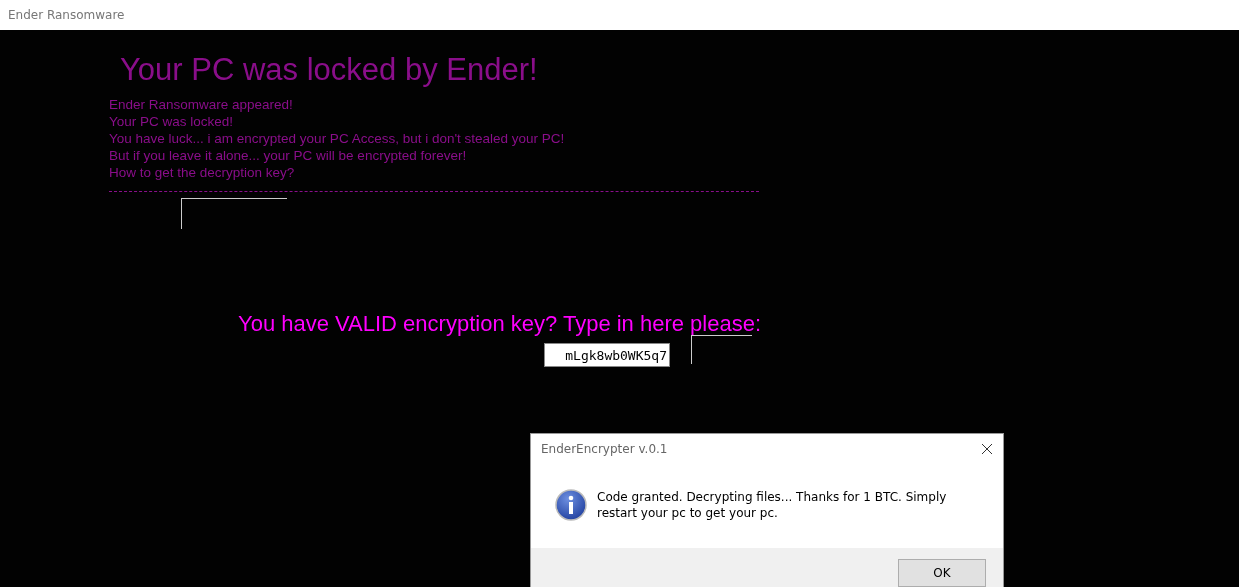 The height and width of the screenshot is (587, 1239). What do you see at coordinates (571, 505) in the screenshot?
I see `info-icon` at bounding box center [571, 505].